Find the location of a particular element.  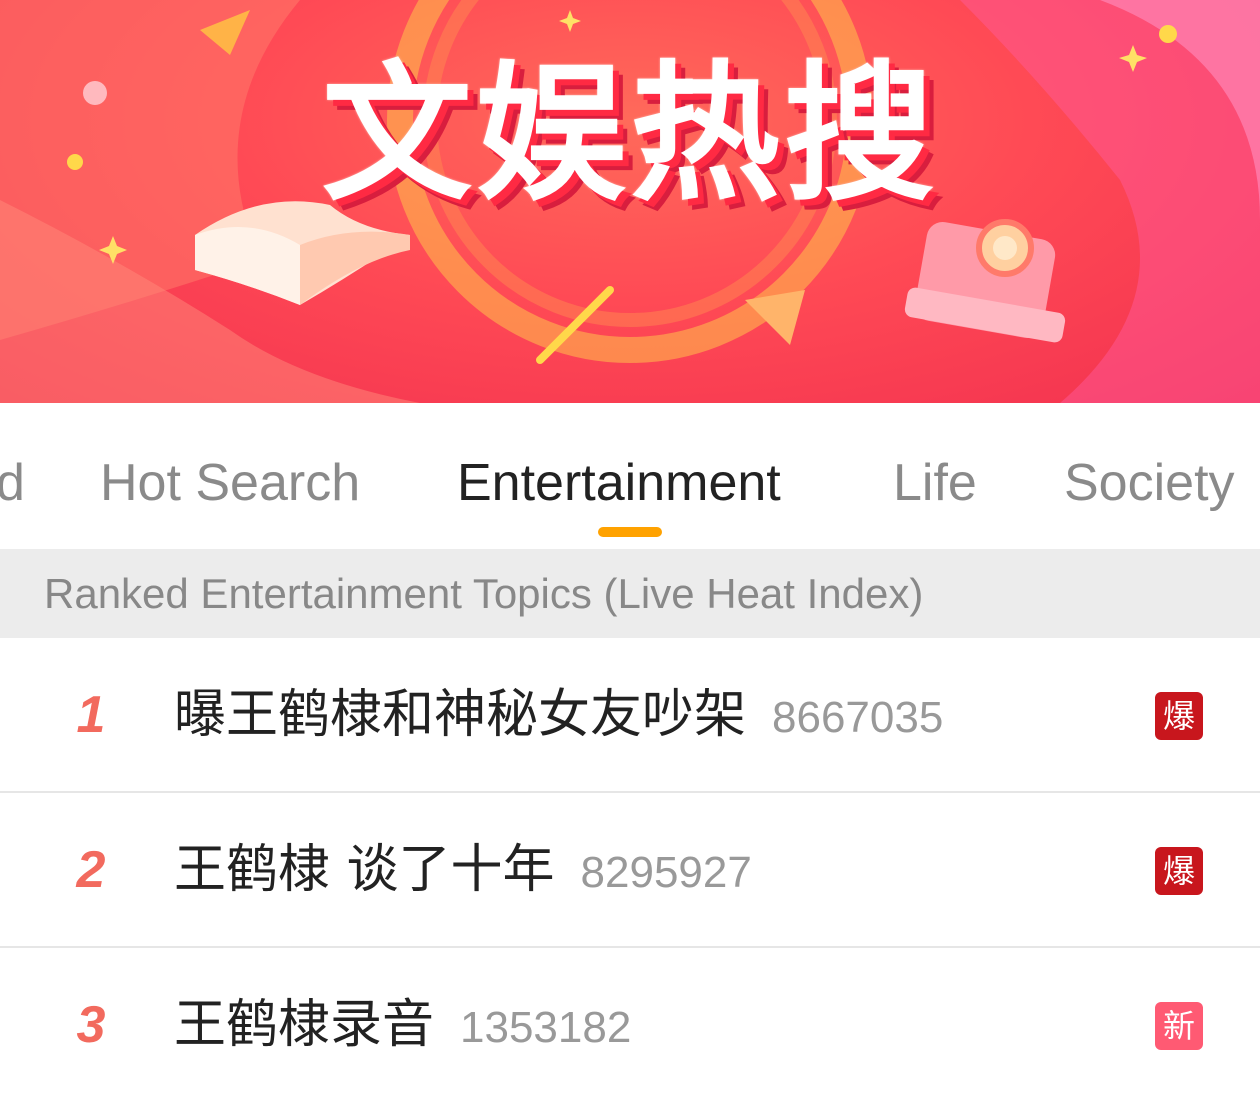

new-badge: 新 is located at coordinates (1179, 1026).